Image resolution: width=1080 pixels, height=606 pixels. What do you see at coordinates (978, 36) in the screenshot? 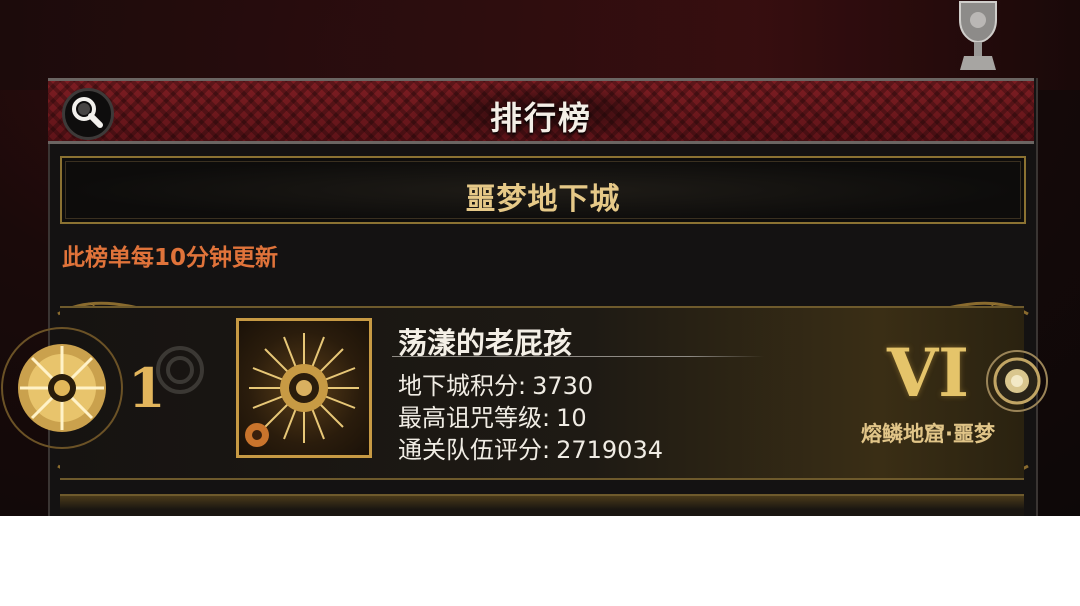
I see `trophy-icon` at bounding box center [978, 36].